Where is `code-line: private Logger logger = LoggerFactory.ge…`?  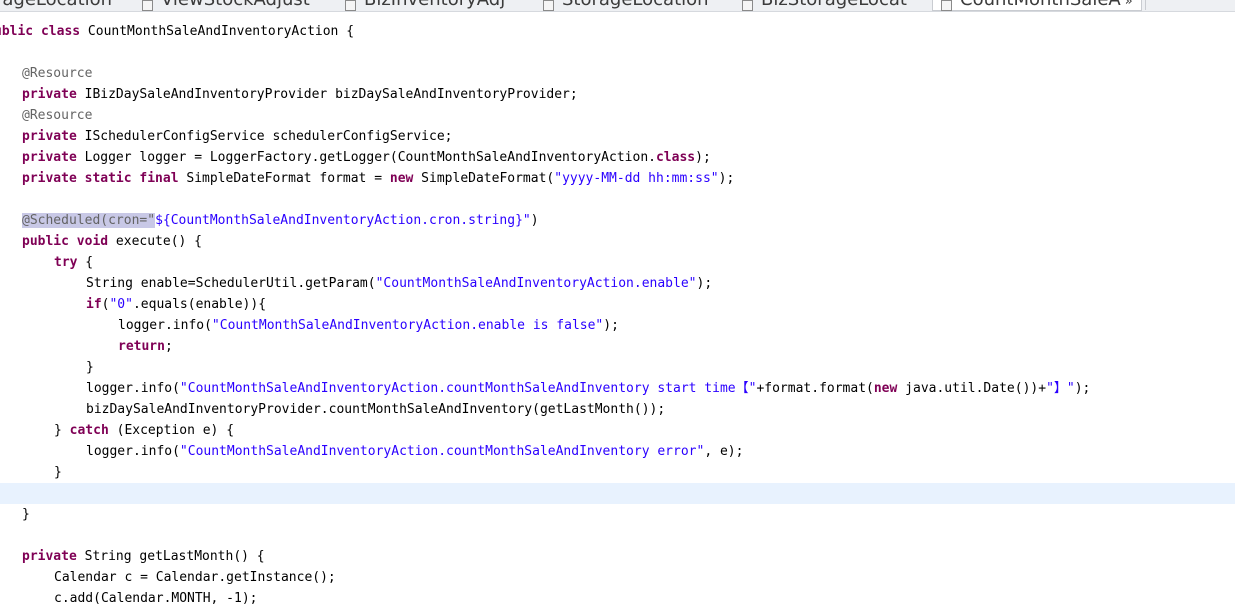 code-line: private Logger logger = LoggerFactory.ge… is located at coordinates (628, 157).